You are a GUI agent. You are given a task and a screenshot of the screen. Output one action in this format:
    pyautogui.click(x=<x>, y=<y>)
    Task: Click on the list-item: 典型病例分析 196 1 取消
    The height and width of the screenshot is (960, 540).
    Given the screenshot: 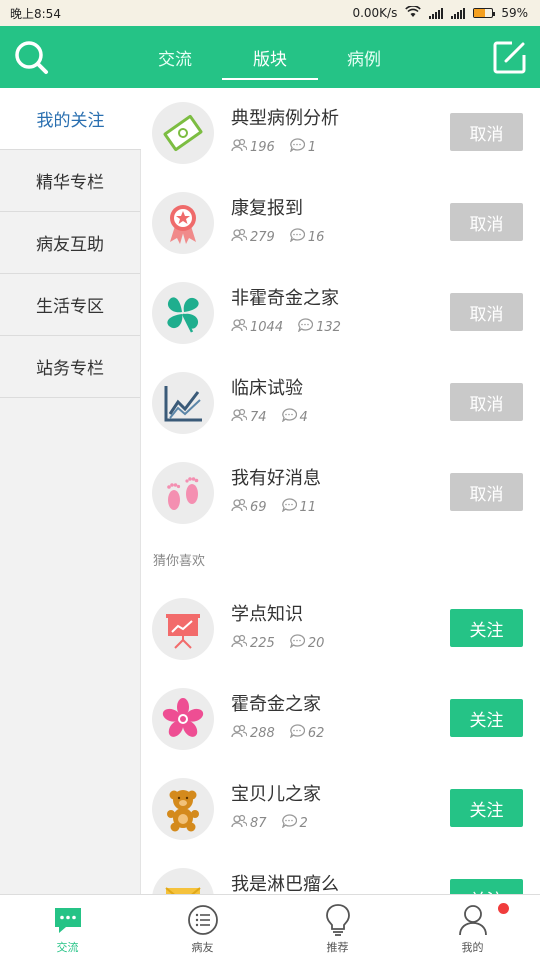 What is the action you would take?
    pyautogui.click(x=340, y=133)
    